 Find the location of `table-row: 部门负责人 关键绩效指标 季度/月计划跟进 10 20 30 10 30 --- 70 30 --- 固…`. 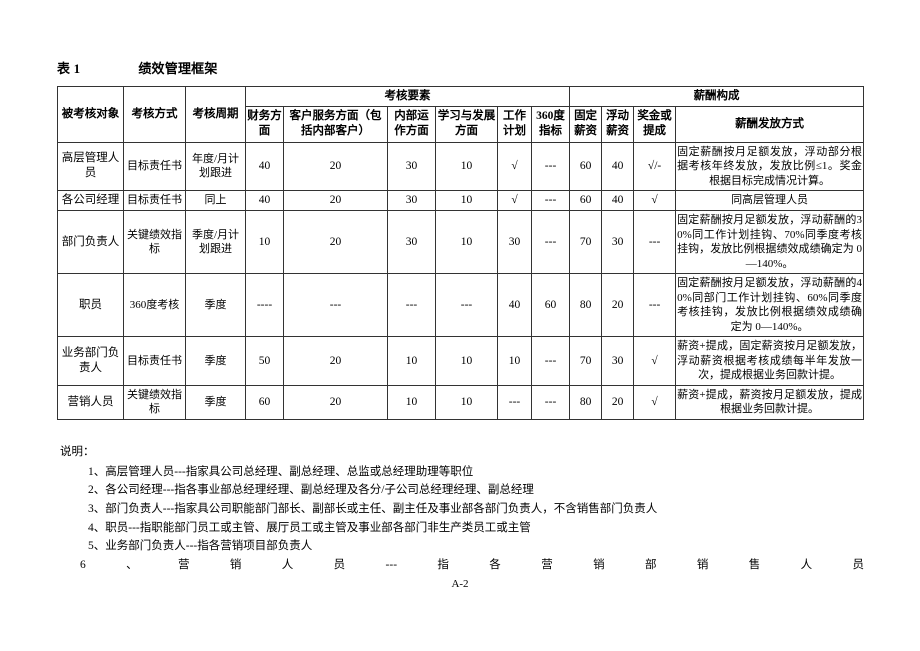

table-row: 部门负责人 关键绩效指标 季度/月计划跟进 10 20 30 10 30 --- 70 30 --- 固… is located at coordinates (461, 242).